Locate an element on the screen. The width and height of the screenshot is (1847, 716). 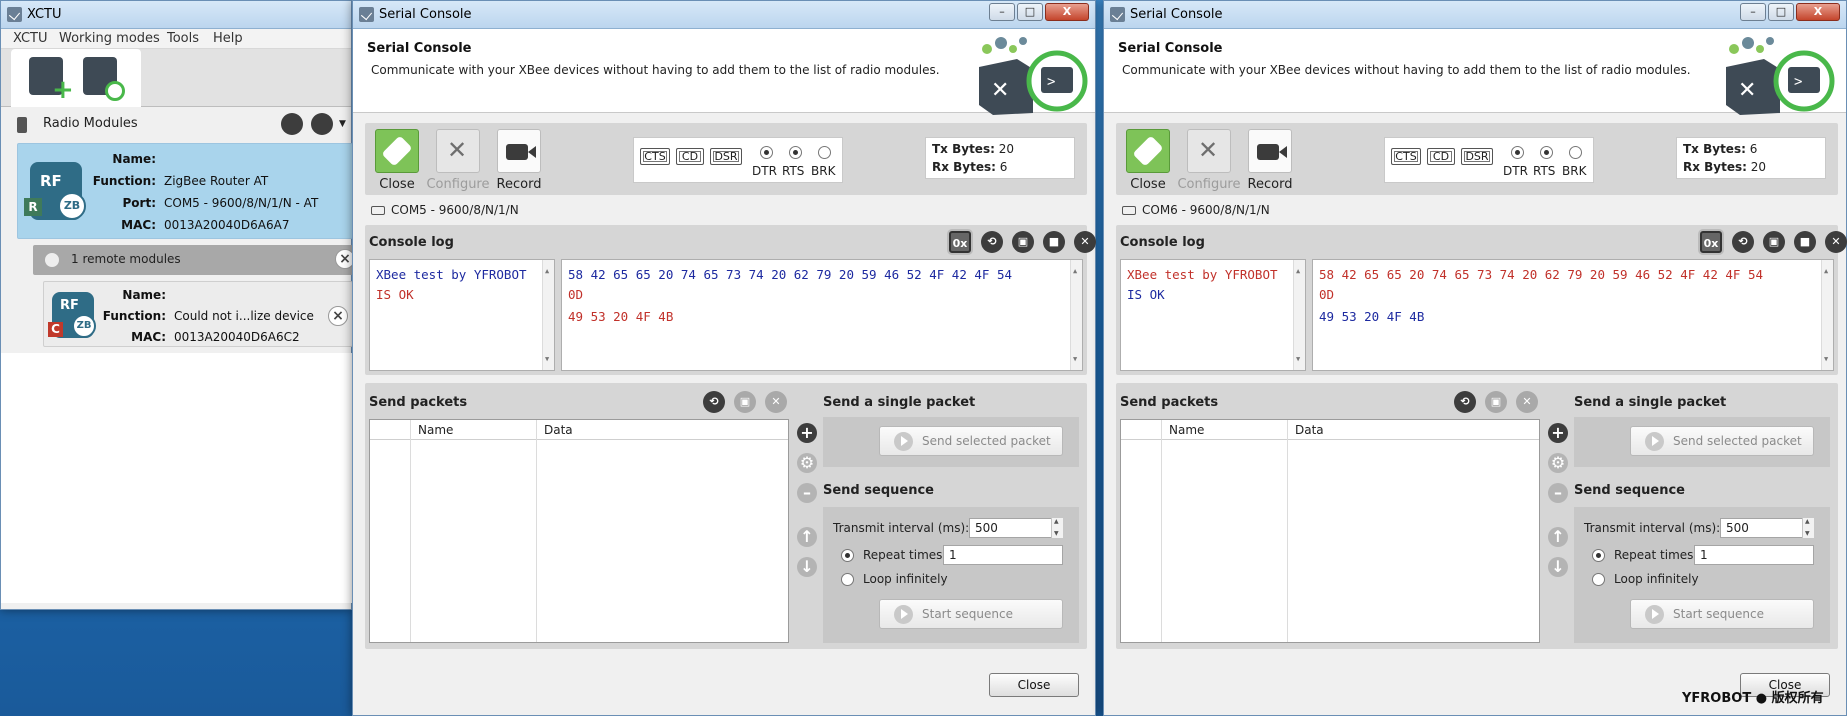
radio-modules-label: Radio Modules is located at coordinates (90, 123).